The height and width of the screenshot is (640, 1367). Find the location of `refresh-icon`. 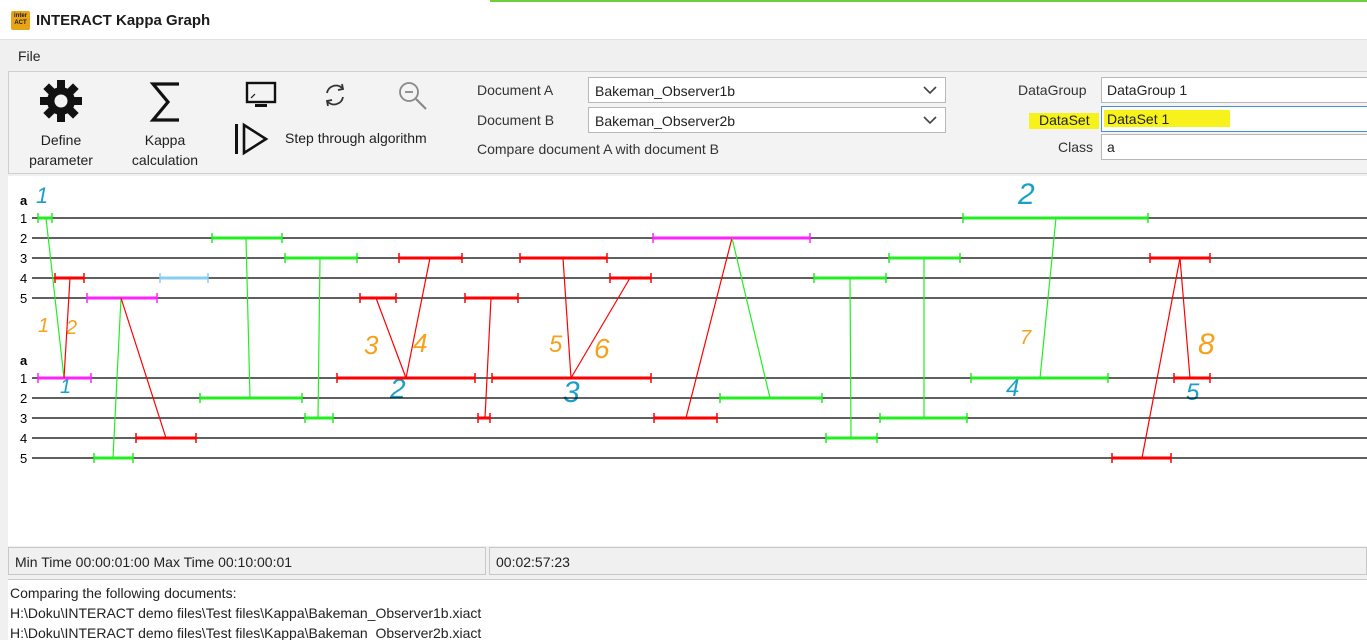

refresh-icon is located at coordinates (335, 95).